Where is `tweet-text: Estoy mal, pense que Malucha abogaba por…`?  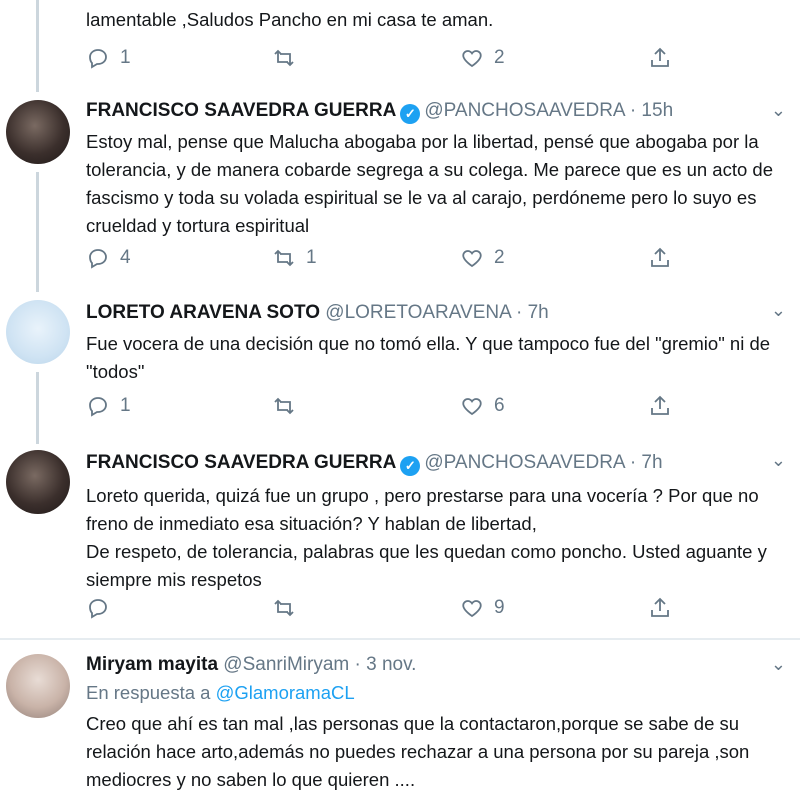 tweet-text: Estoy mal, pense que Malucha abogaba por… is located at coordinates (429, 183).